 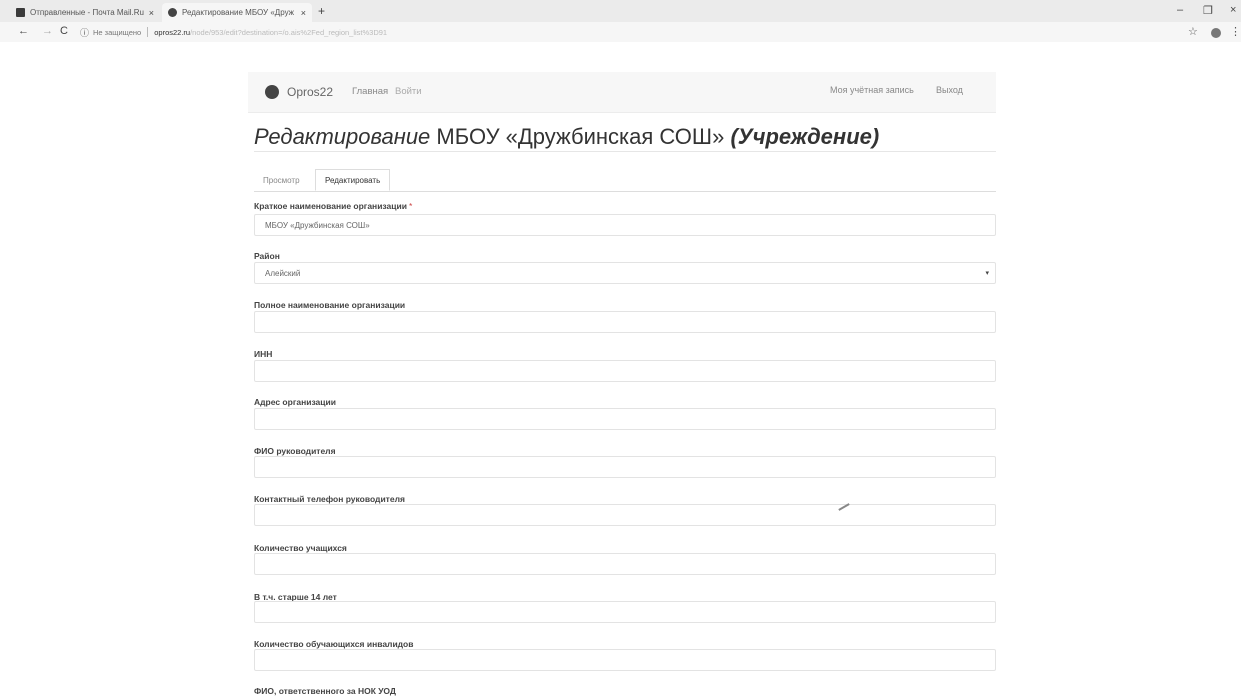 I want to click on bookmark-star-icon: ☆, so click(x=1193, y=31).